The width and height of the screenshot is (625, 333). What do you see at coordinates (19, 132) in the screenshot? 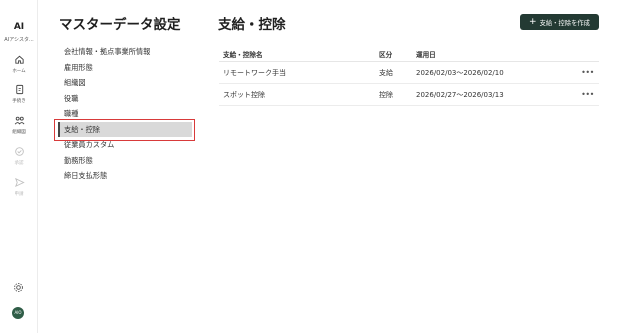
I see `rail-label: 組織図` at bounding box center [19, 132].